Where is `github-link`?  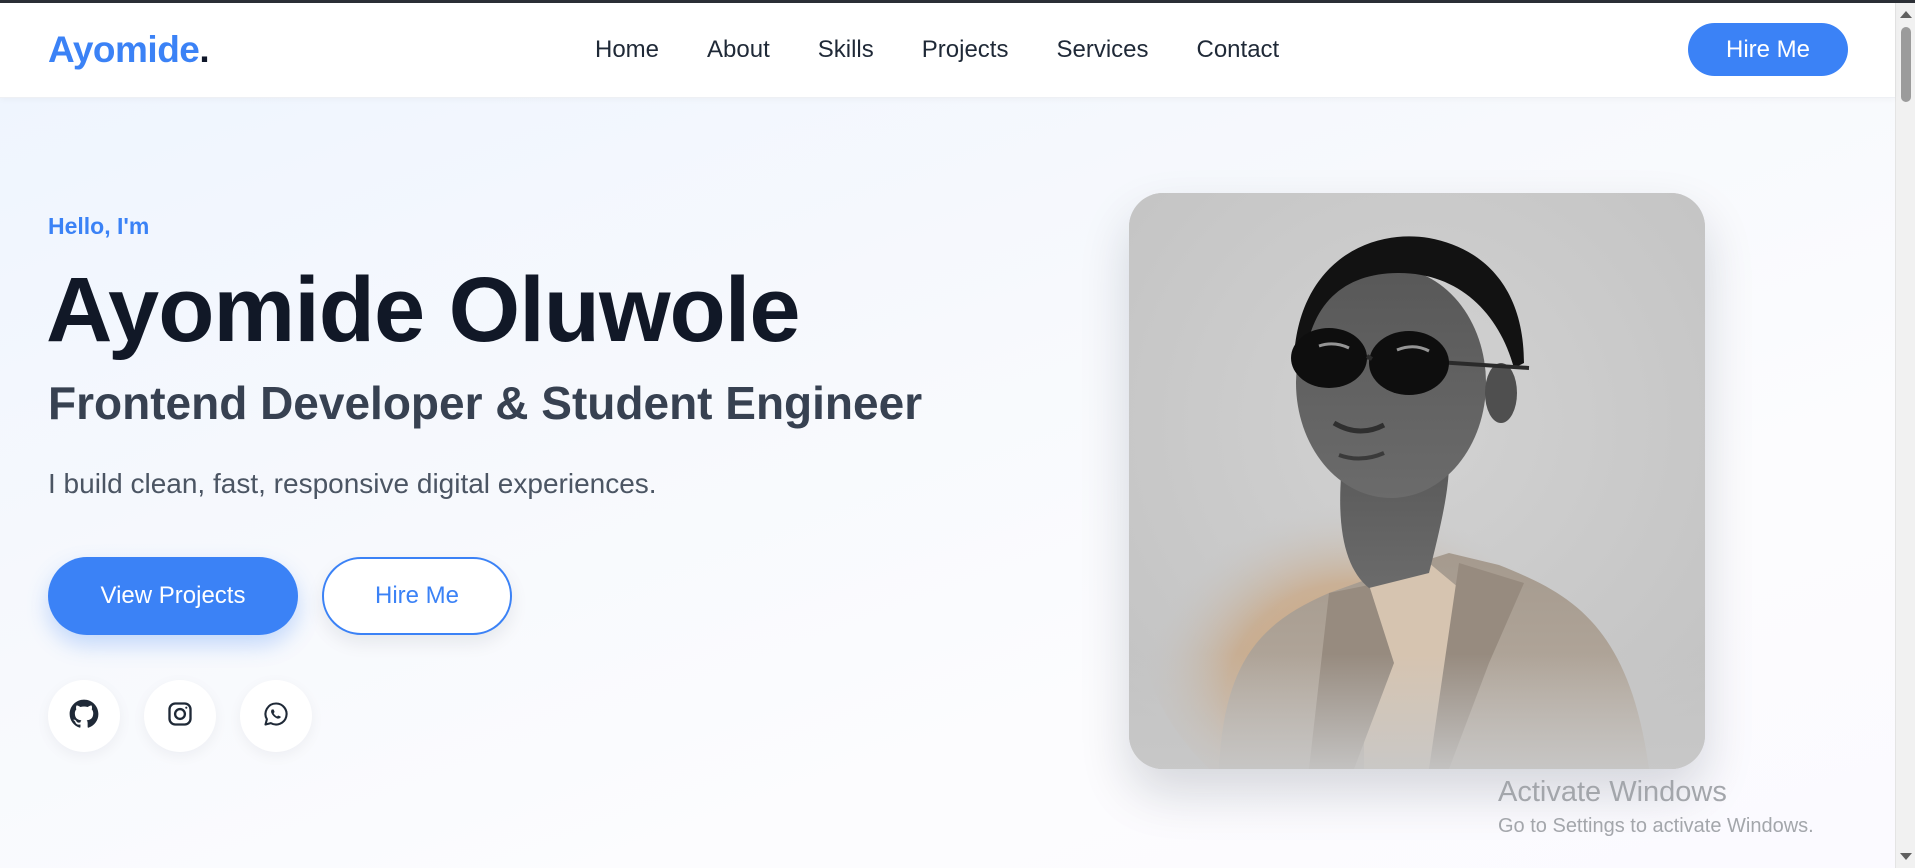 github-link is located at coordinates (84, 716).